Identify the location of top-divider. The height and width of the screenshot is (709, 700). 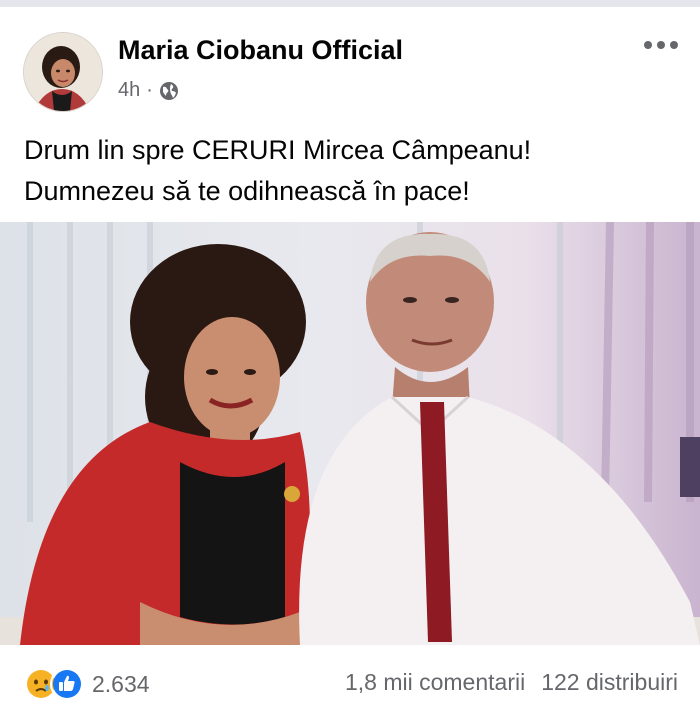
(350, 3).